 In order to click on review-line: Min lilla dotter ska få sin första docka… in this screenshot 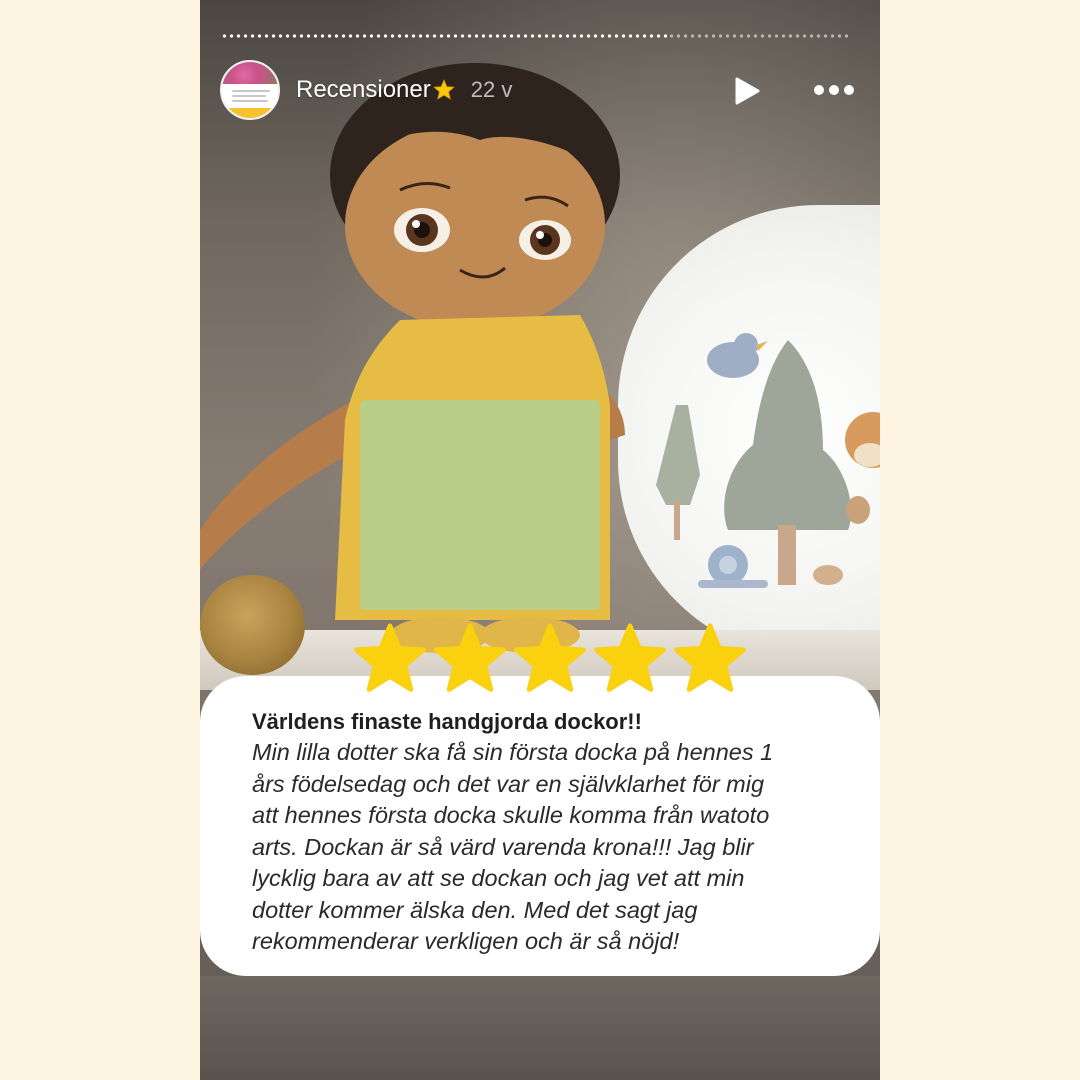, I will do `click(513, 752)`.